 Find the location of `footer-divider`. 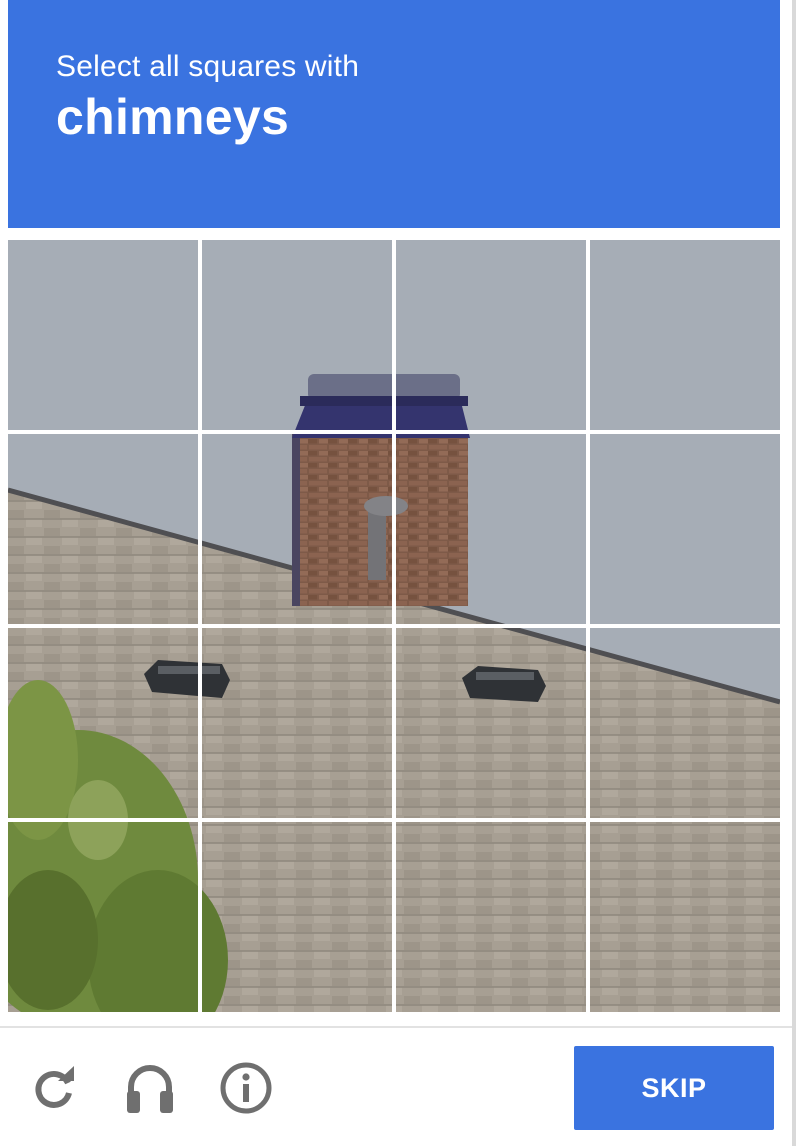

footer-divider is located at coordinates (396, 1027).